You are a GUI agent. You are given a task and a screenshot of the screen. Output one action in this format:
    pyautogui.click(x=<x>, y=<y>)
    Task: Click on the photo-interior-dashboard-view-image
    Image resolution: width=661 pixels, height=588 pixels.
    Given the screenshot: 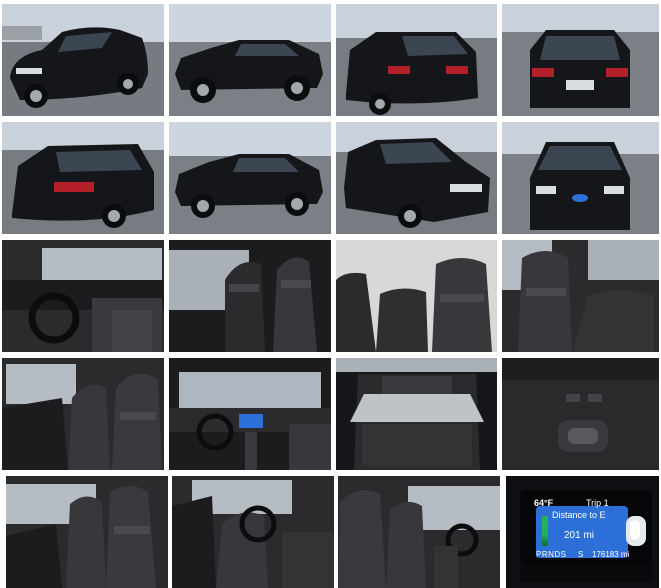 What is the action you would take?
    pyautogui.click(x=250, y=414)
    